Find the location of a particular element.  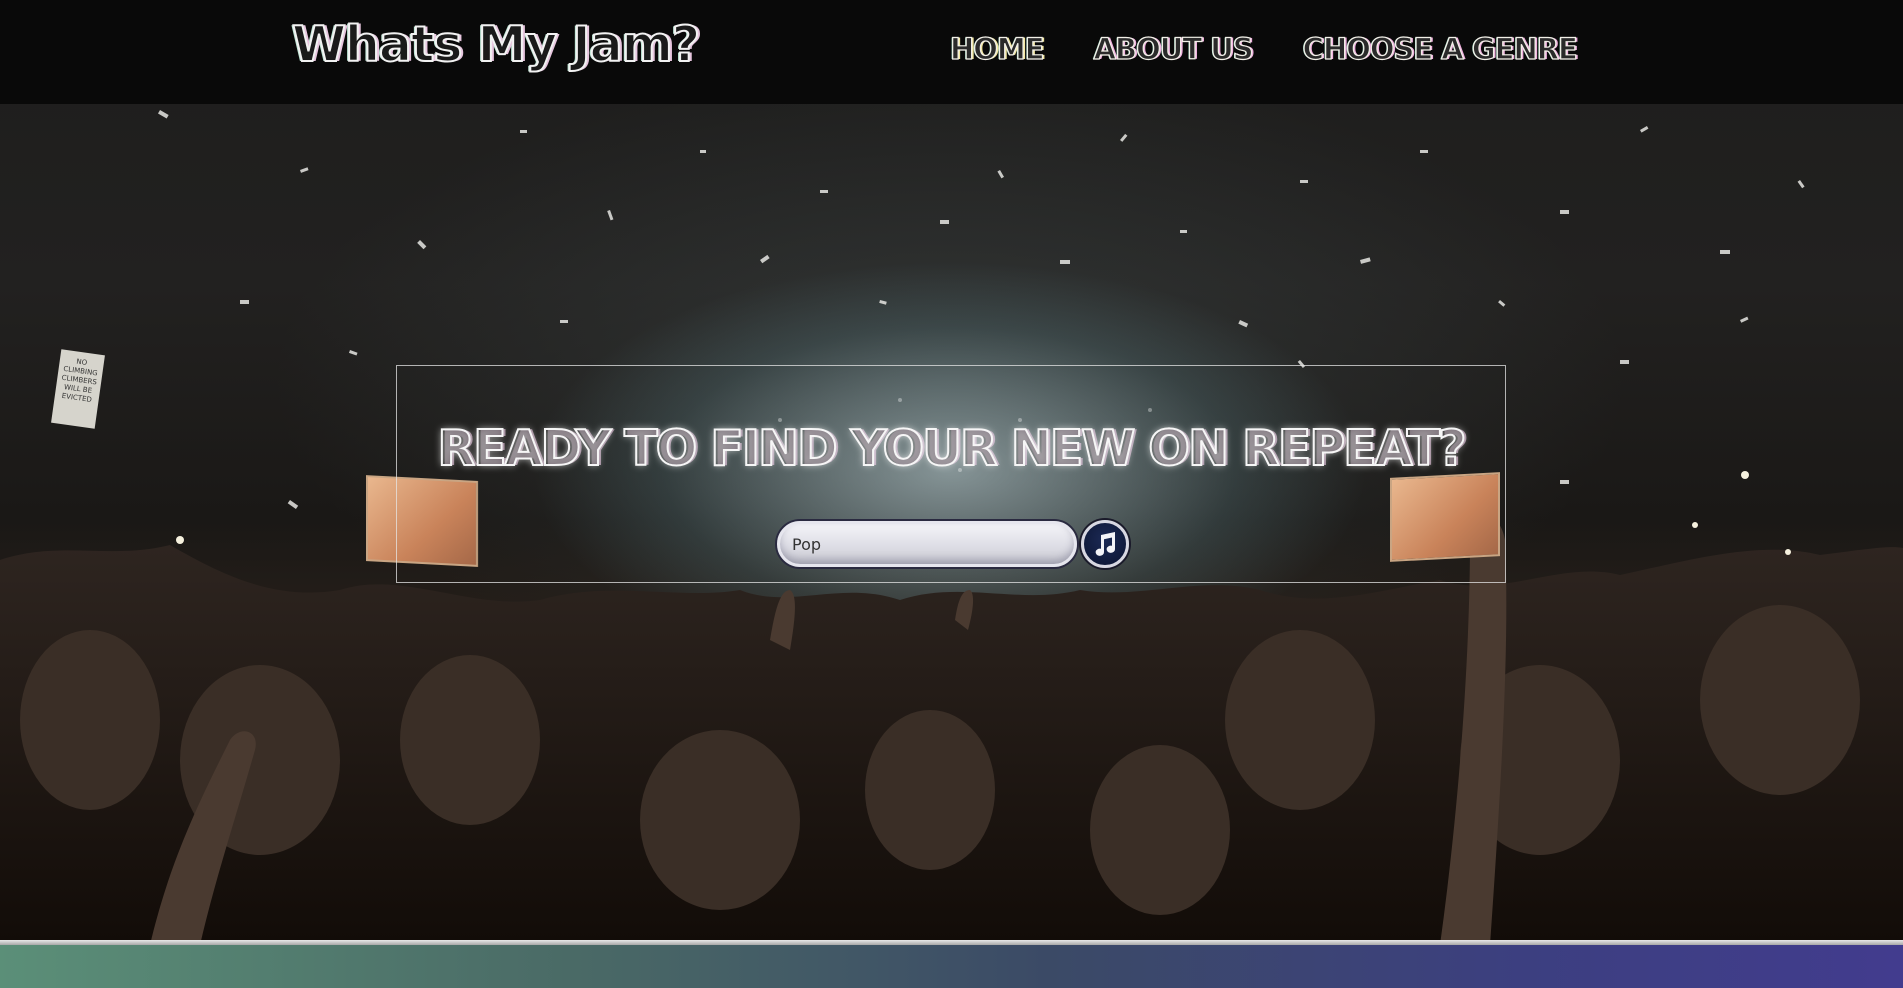

nav-choose-genre-link: CHOOSE A GENRE is located at coordinates (1440, 48).